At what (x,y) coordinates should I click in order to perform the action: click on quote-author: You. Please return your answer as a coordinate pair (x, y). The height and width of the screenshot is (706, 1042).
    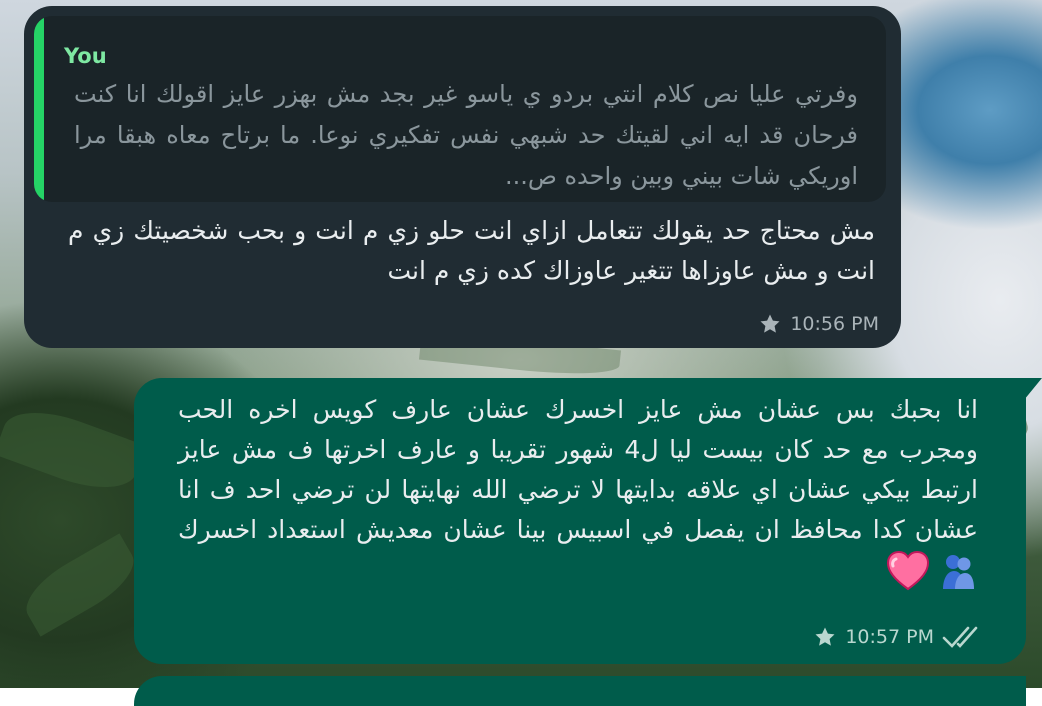
    Looking at the image, I should click on (85, 56).